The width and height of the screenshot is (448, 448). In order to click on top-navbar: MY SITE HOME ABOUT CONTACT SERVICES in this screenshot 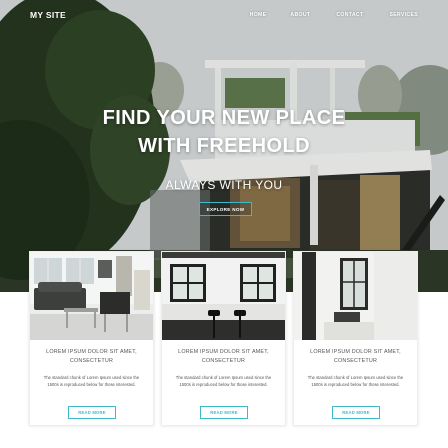, I will do `click(224, 15)`.